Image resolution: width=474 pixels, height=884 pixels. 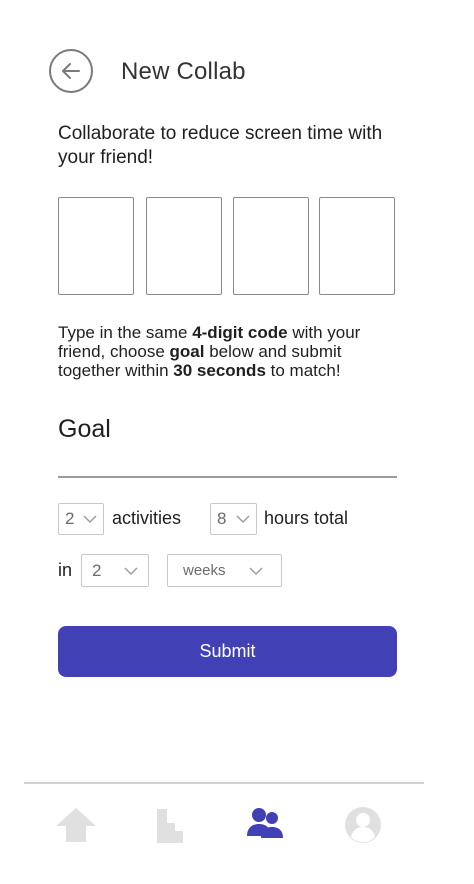 What do you see at coordinates (184, 246) in the screenshot?
I see `code-digit-2-input` at bounding box center [184, 246].